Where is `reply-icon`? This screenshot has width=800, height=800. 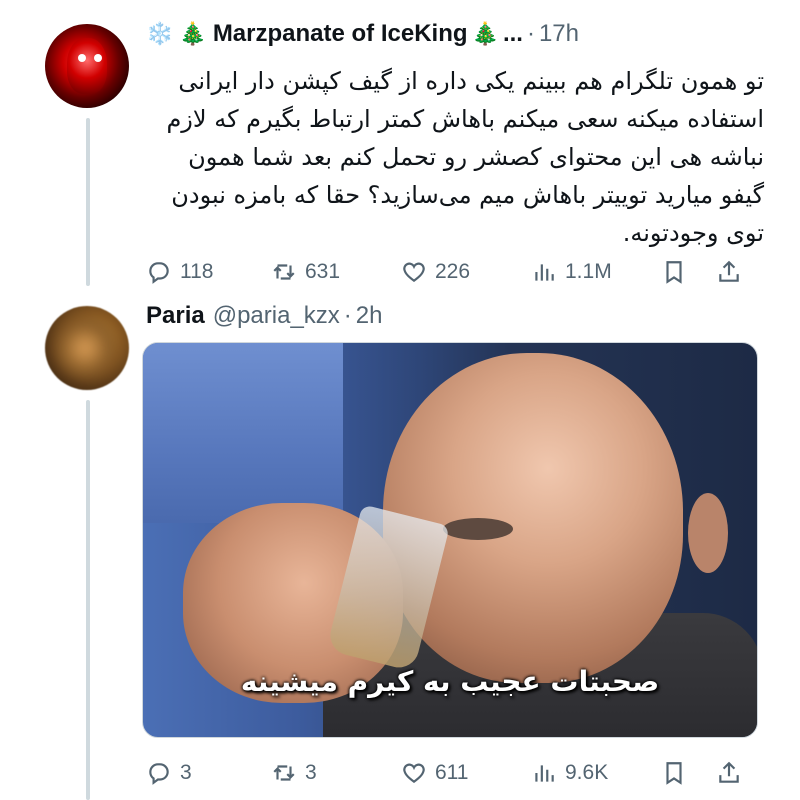
reply-icon is located at coordinates (159, 774).